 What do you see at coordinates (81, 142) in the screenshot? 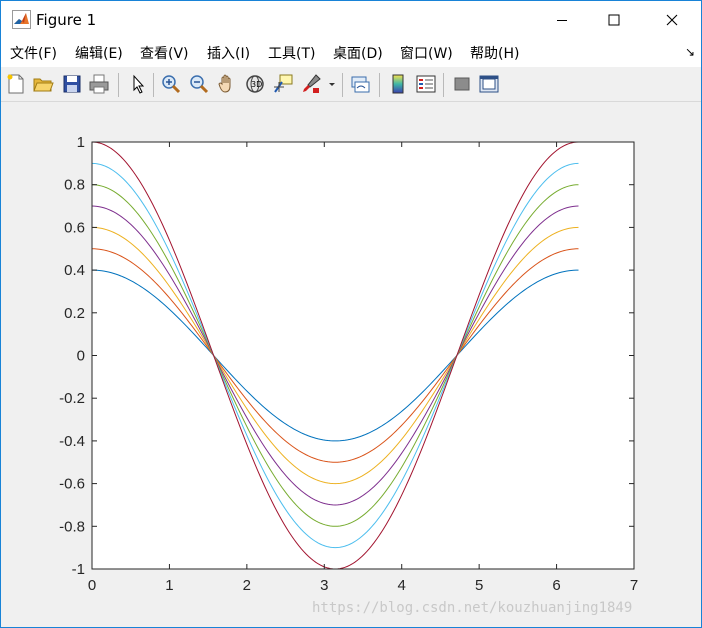
I see `y-tick-label: 1` at bounding box center [81, 142].